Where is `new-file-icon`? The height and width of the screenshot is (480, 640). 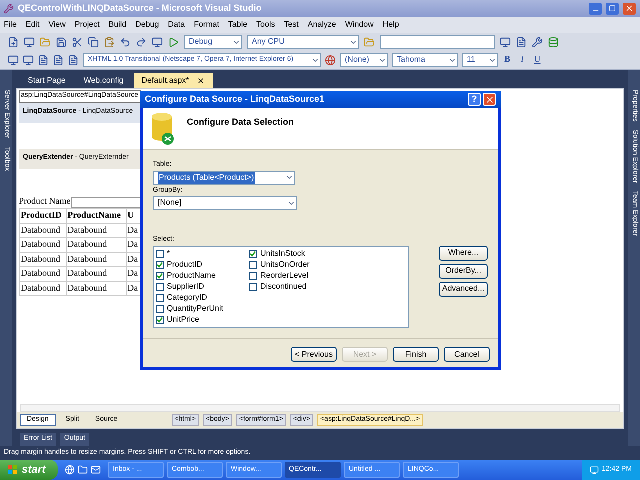
new-file-icon is located at coordinates (13, 42).